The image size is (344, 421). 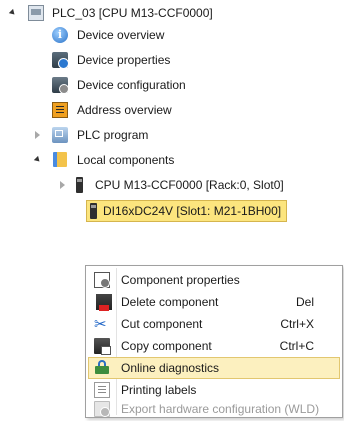 What do you see at coordinates (60, 110) in the screenshot?
I see `address-overview-icon` at bounding box center [60, 110].